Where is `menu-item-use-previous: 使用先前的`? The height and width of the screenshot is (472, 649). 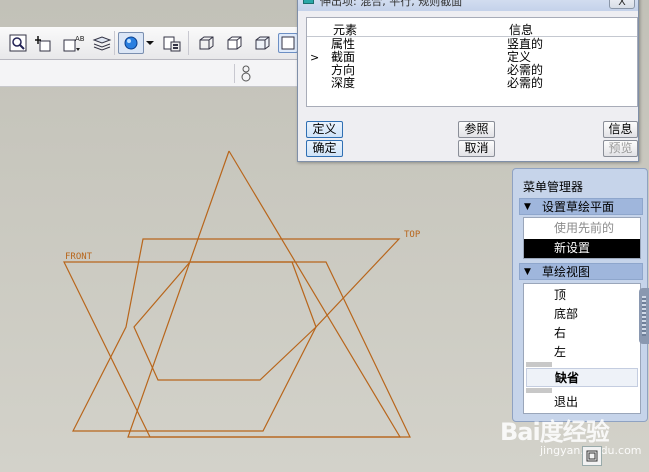
menu-item-use-previous: 使用先前的 is located at coordinates (584, 228).